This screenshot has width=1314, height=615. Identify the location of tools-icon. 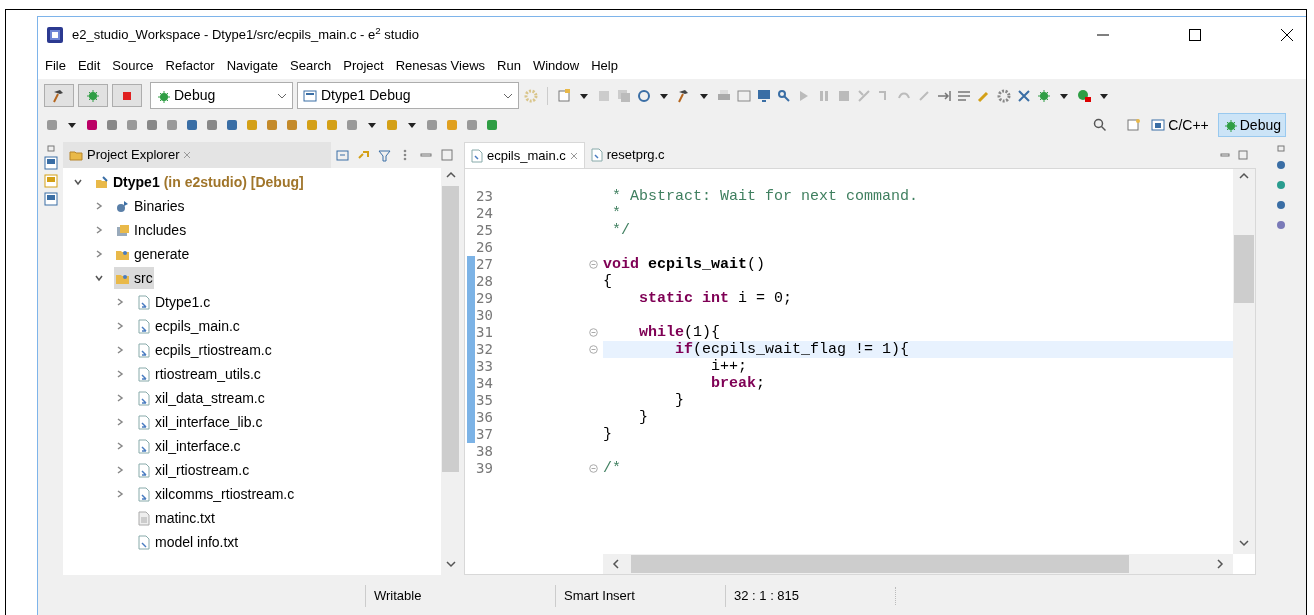
(1024, 95).